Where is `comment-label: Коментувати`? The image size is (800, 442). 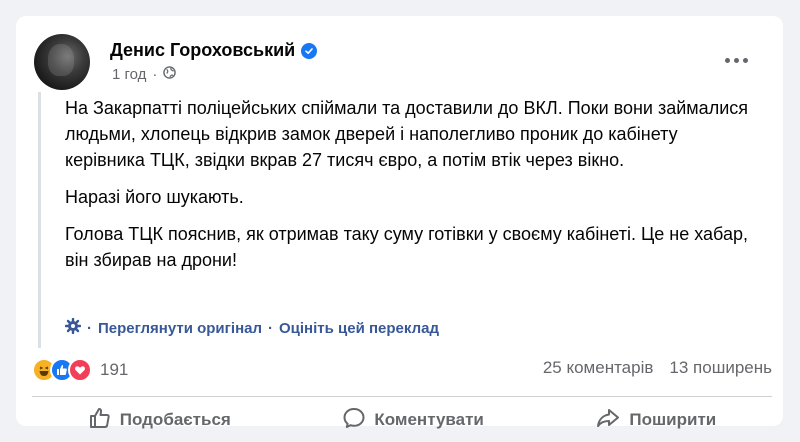 comment-label: Коментувати is located at coordinates (429, 419).